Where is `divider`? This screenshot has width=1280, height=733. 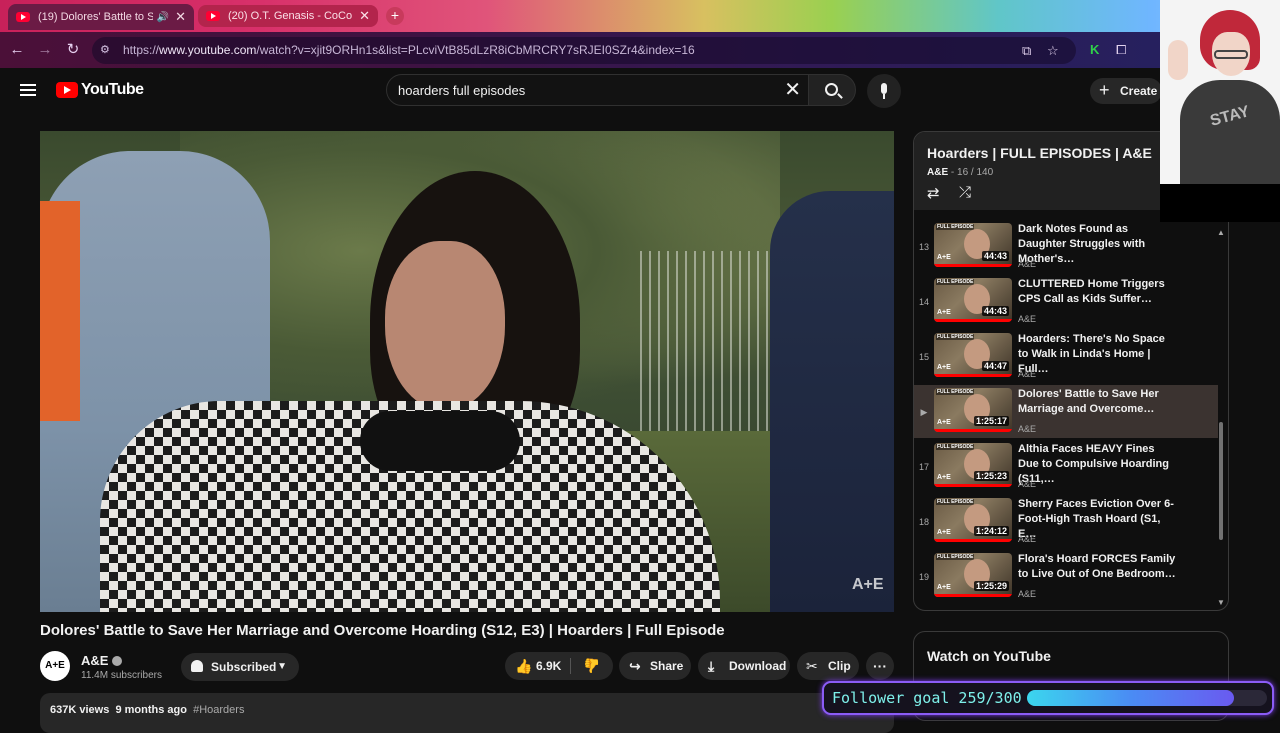 divider is located at coordinates (570, 666).